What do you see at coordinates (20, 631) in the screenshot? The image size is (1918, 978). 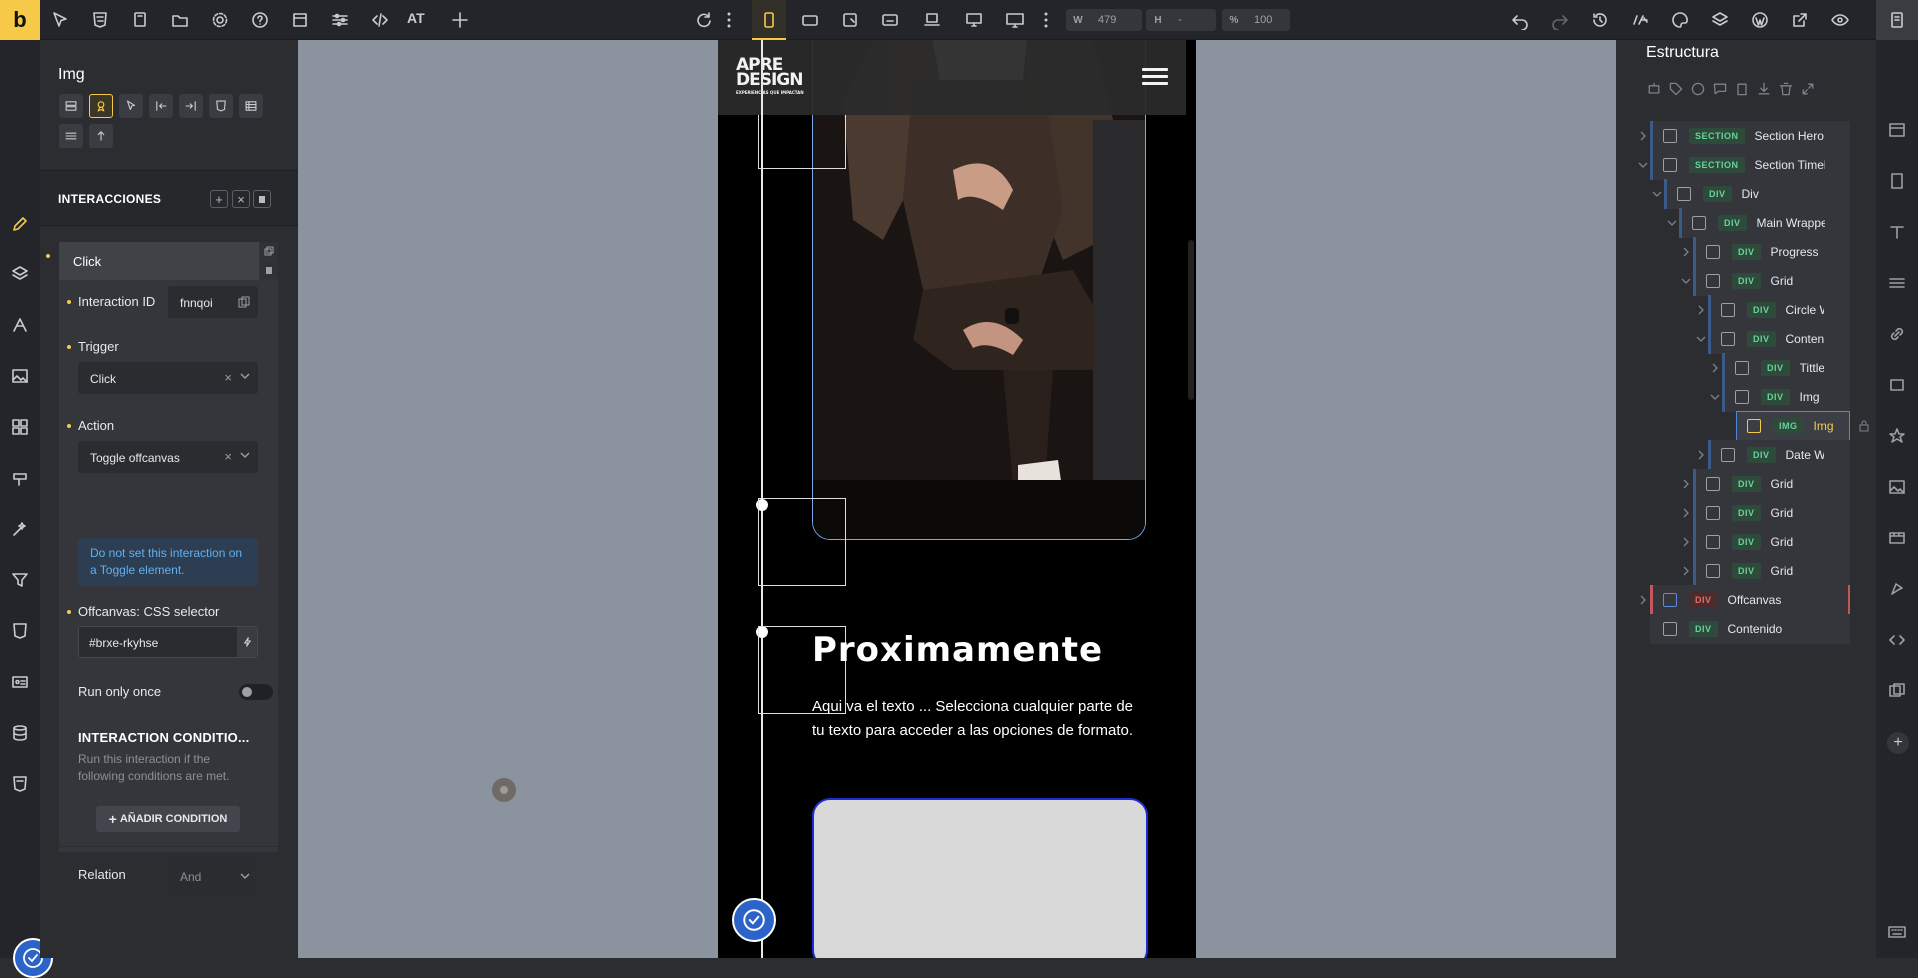 I see `css-icon` at bounding box center [20, 631].